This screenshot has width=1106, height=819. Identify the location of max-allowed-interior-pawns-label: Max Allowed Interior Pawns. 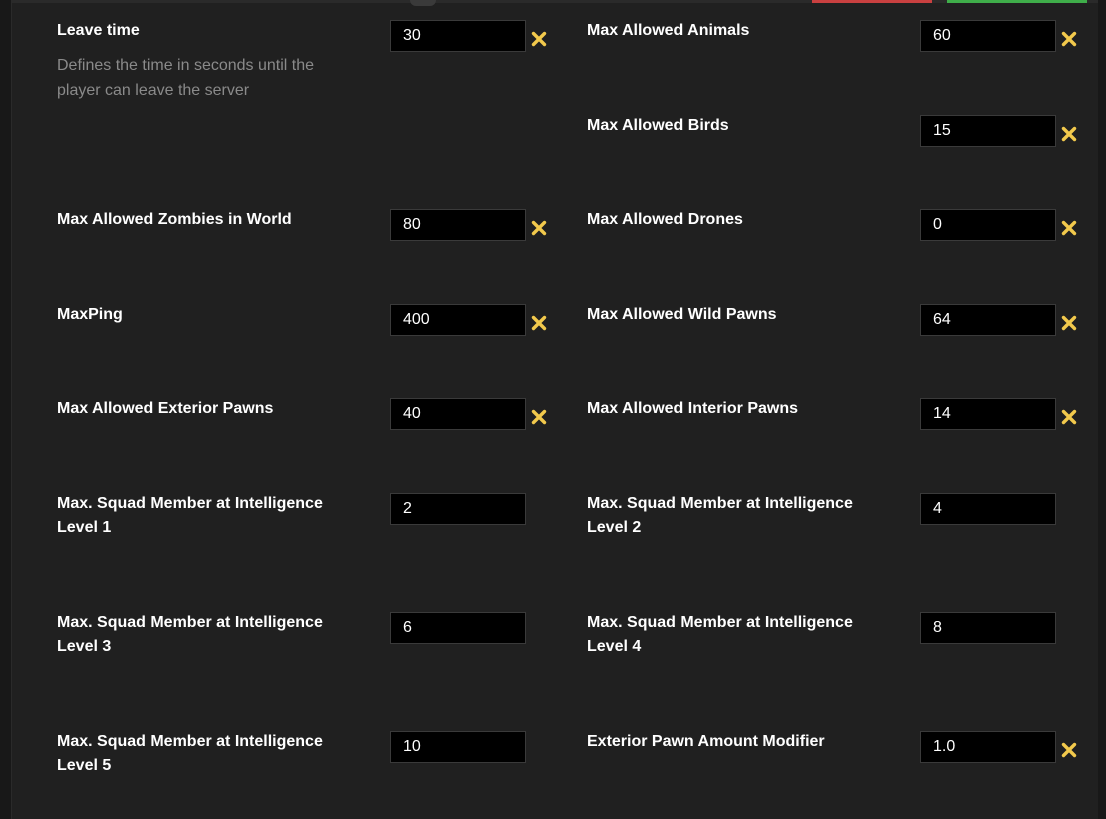
(693, 408).